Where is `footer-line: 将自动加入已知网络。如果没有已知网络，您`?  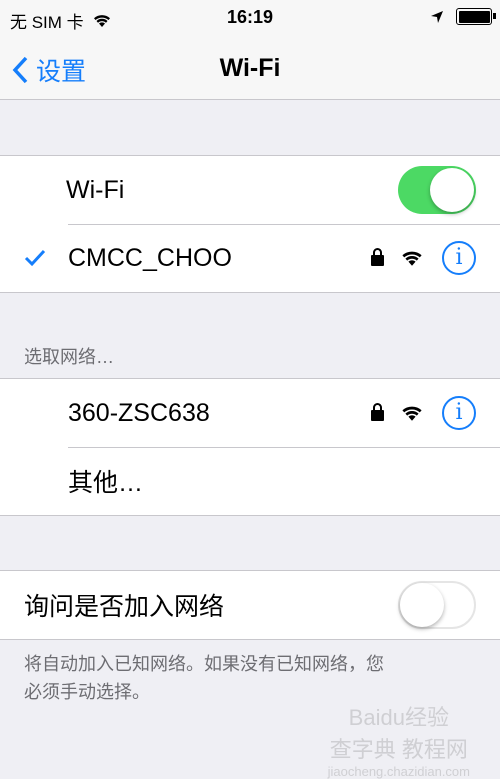 footer-line: 将自动加入已知网络。如果没有已知网络，您 is located at coordinates (204, 664).